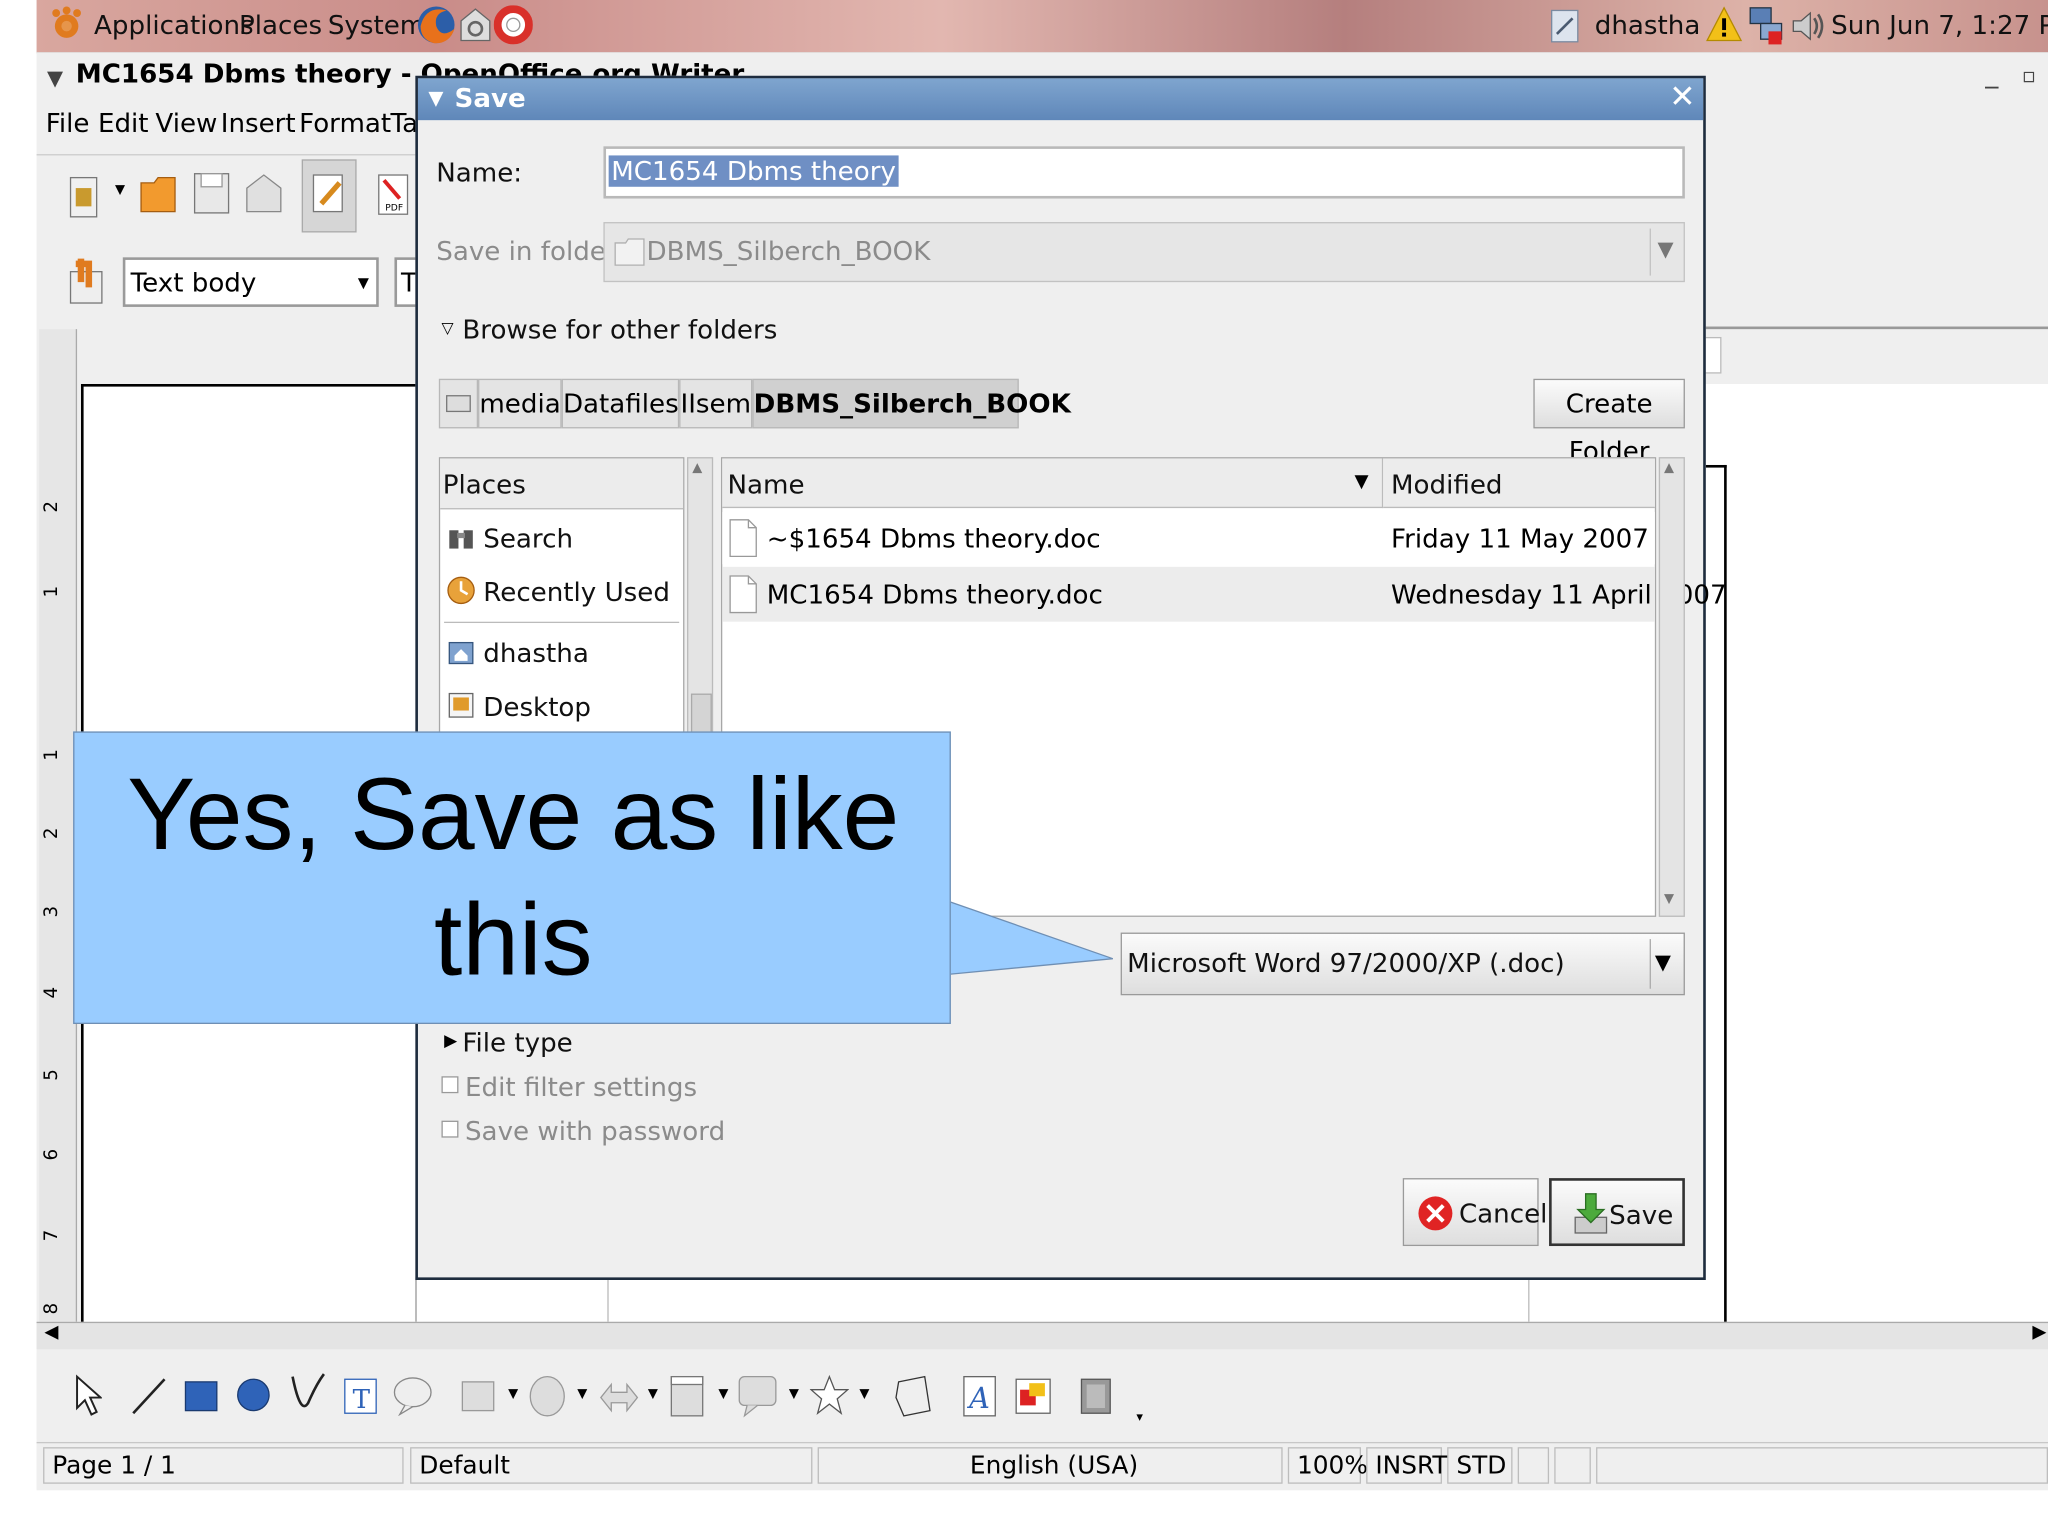 This screenshot has width=2048, height=1535. Describe the element at coordinates (264, 193) in the screenshot. I see `email-document-icon` at that location.